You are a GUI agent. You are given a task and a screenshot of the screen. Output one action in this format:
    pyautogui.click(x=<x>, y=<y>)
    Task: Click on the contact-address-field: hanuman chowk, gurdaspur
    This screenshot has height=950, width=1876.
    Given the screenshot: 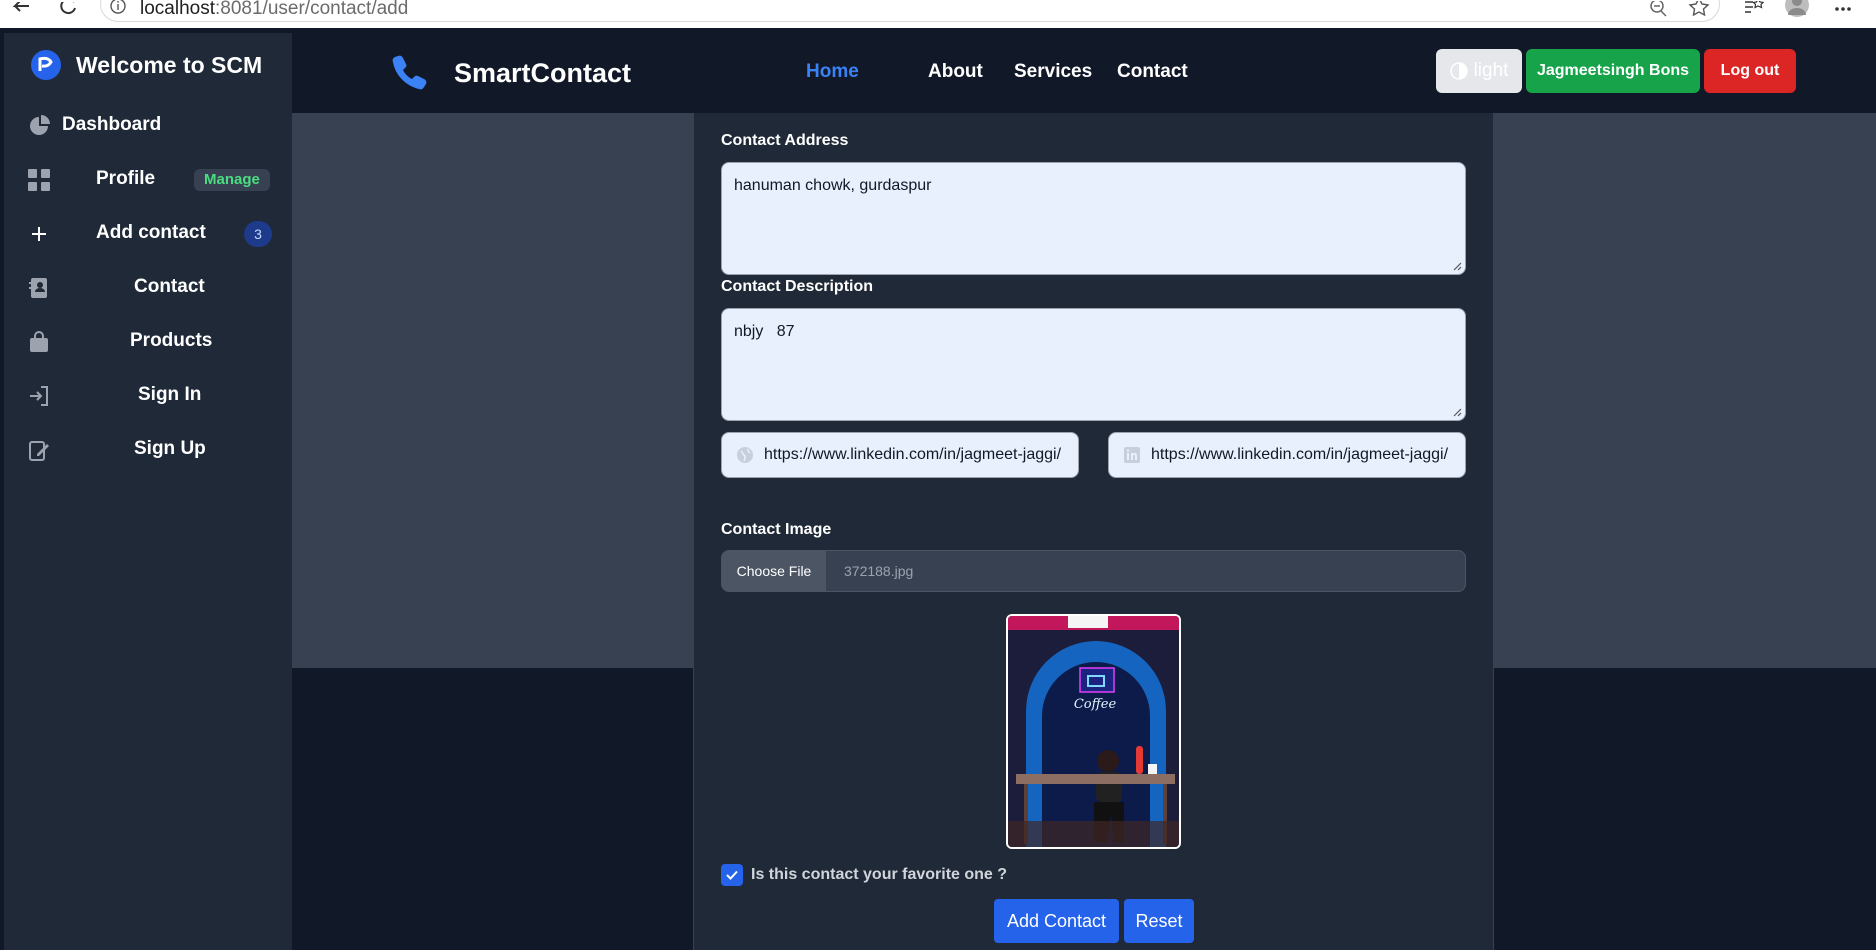 What is the action you would take?
    pyautogui.click(x=1093, y=218)
    